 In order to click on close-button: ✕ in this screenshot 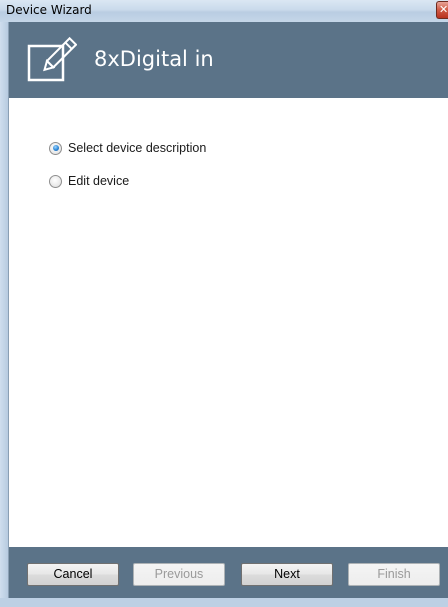, I will do `click(442, 10)`.